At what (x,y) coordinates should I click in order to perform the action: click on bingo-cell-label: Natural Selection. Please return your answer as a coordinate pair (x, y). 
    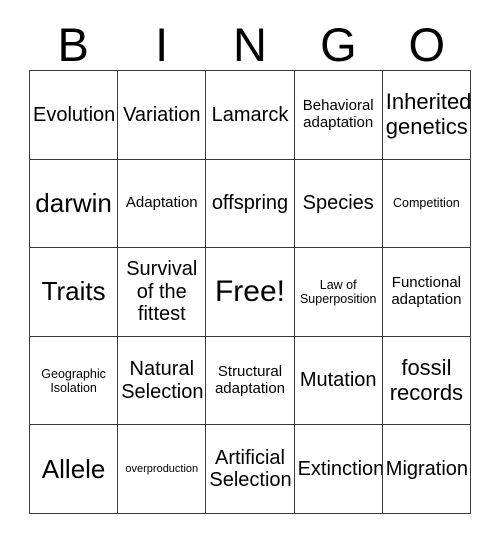
    Looking at the image, I should click on (162, 380).